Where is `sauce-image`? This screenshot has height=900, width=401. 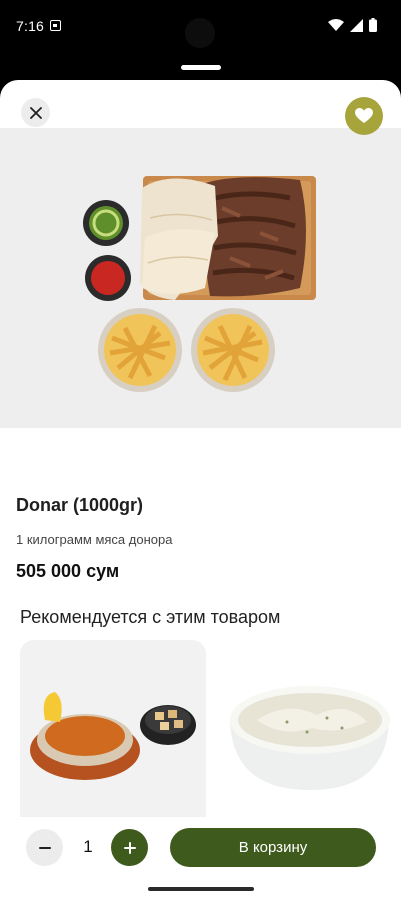
sauce-image is located at coordinates (309, 730).